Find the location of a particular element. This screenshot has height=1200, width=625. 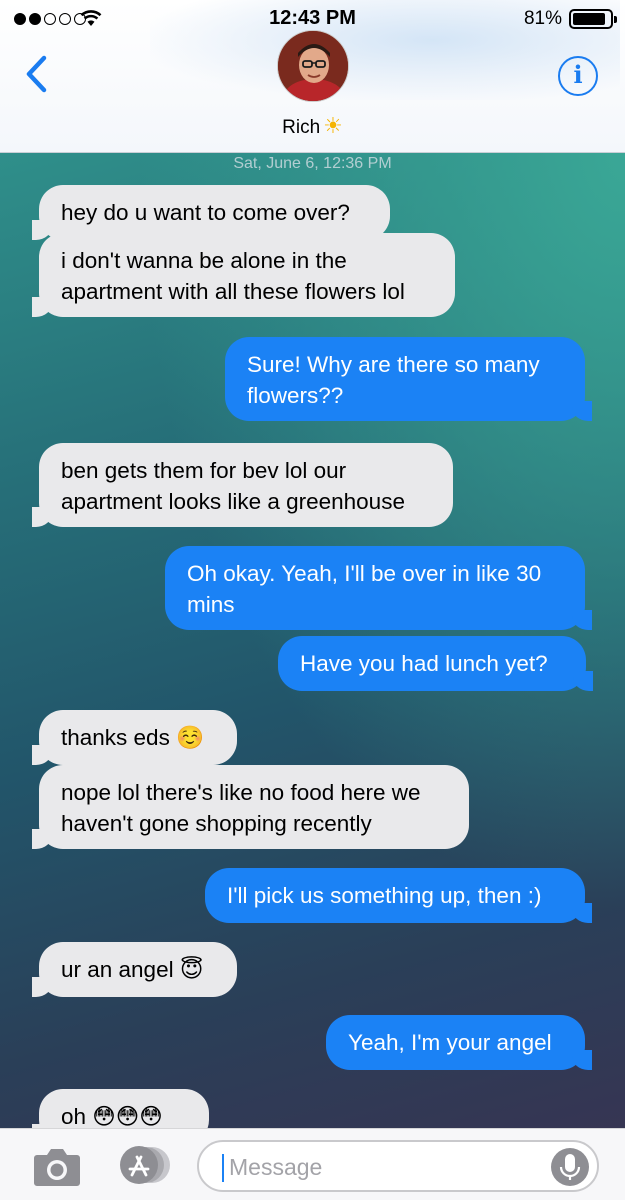

battery-percent: 81% is located at coordinates (542, 18).